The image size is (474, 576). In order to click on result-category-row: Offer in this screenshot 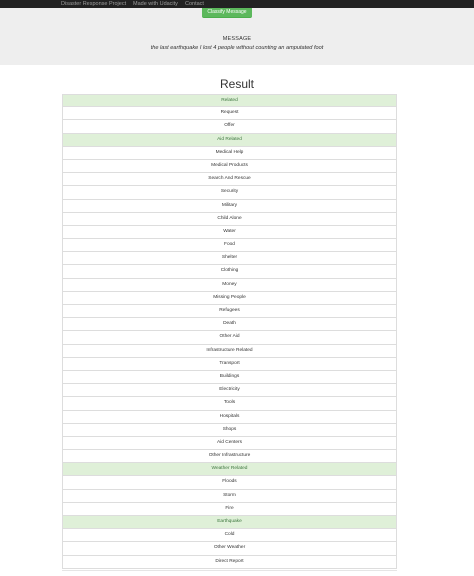, I will do `click(229, 127)`.